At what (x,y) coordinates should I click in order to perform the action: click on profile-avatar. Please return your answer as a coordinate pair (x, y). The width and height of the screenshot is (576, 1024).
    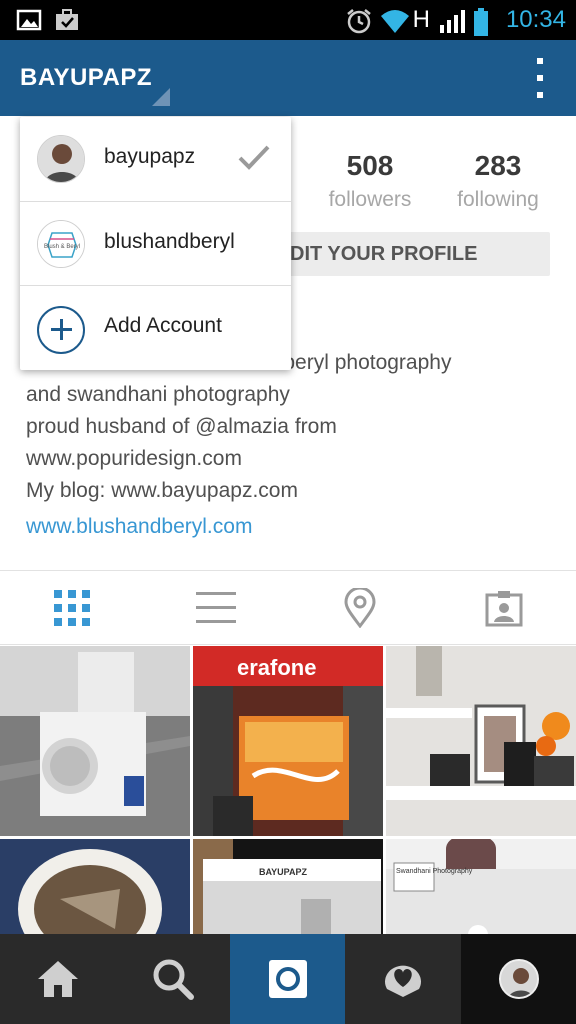
    Looking at the image, I should click on (518, 979).